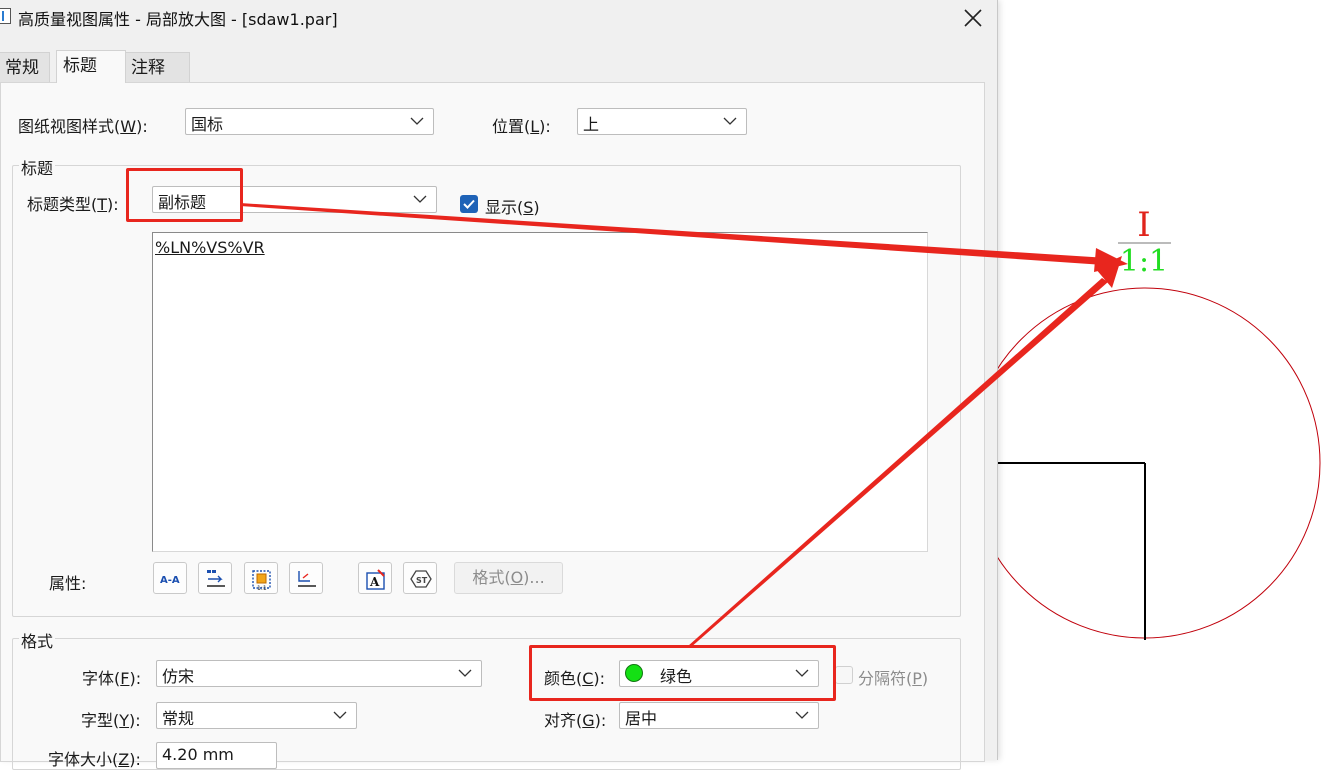 This screenshot has height=770, width=1324. What do you see at coordinates (512, 207) in the screenshot?
I see `show-label: 显示(S)` at bounding box center [512, 207].